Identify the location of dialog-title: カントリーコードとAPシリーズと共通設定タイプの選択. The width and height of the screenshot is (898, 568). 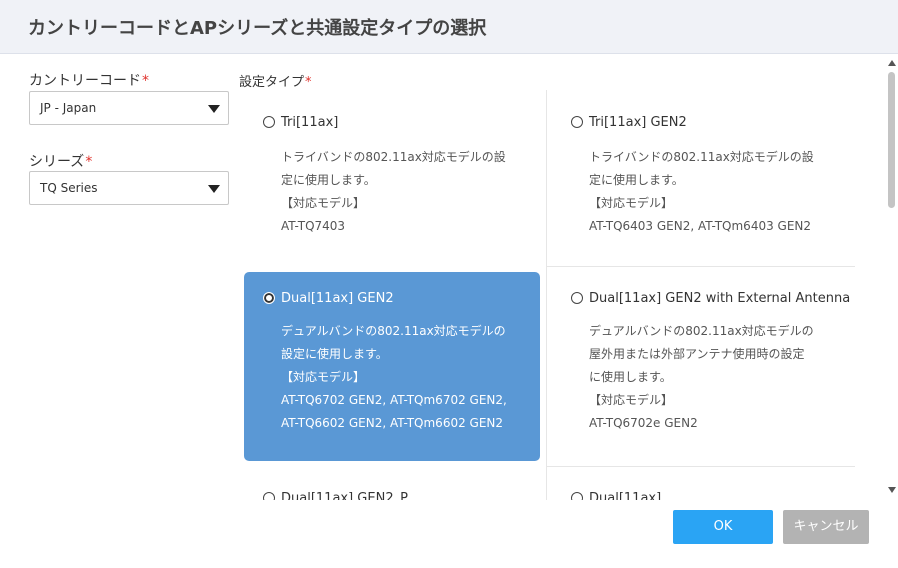
(257, 28).